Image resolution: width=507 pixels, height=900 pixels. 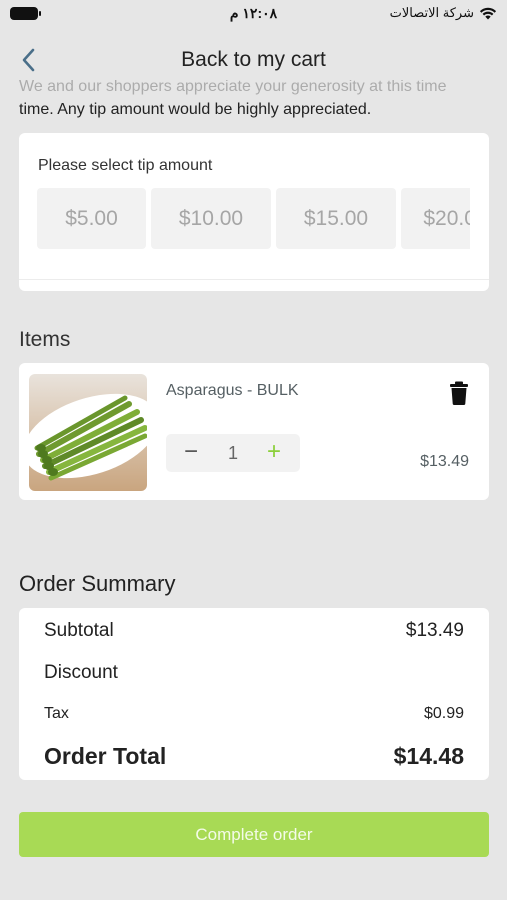 What do you see at coordinates (254, 834) in the screenshot?
I see `complete-order-button: Complete order` at bounding box center [254, 834].